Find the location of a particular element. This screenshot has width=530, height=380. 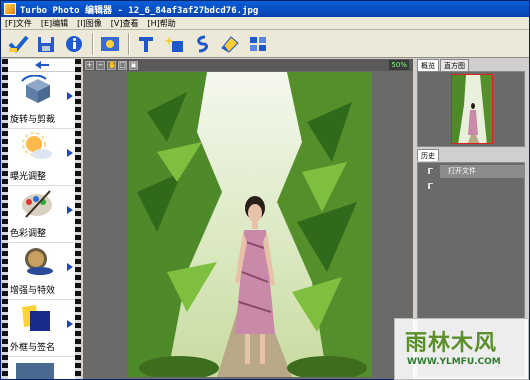

menu-bar: [F]文件 [E]编辑 [I]图像 [V]查看 [H]帮助 is located at coordinates (265, 23).